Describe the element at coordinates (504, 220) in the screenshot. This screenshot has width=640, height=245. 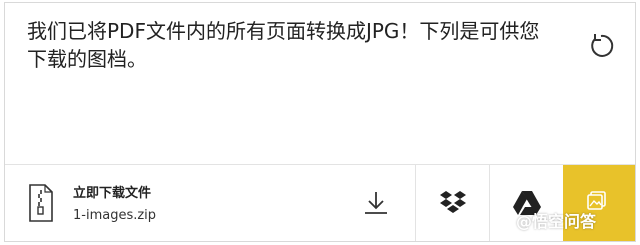
I see `watermark-logo-icon` at that location.